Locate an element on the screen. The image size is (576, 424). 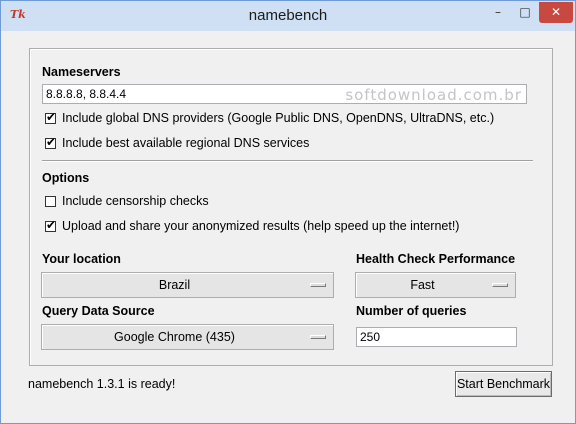
include-regional-checkbox: ✔ is located at coordinates (51, 142).